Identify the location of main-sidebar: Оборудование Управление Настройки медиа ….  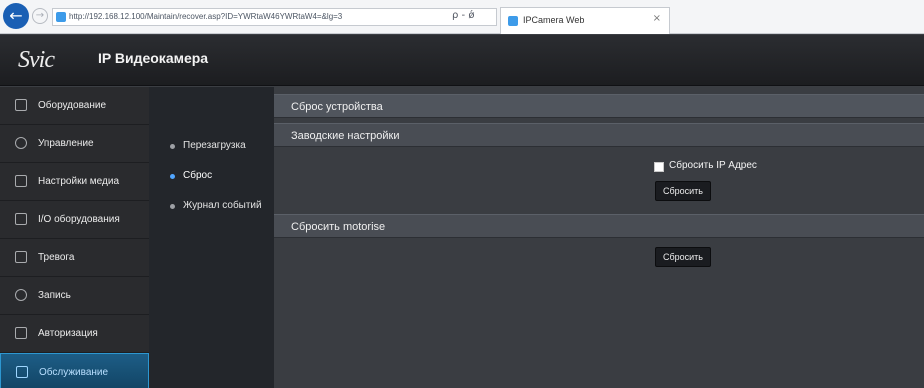
(74, 237).